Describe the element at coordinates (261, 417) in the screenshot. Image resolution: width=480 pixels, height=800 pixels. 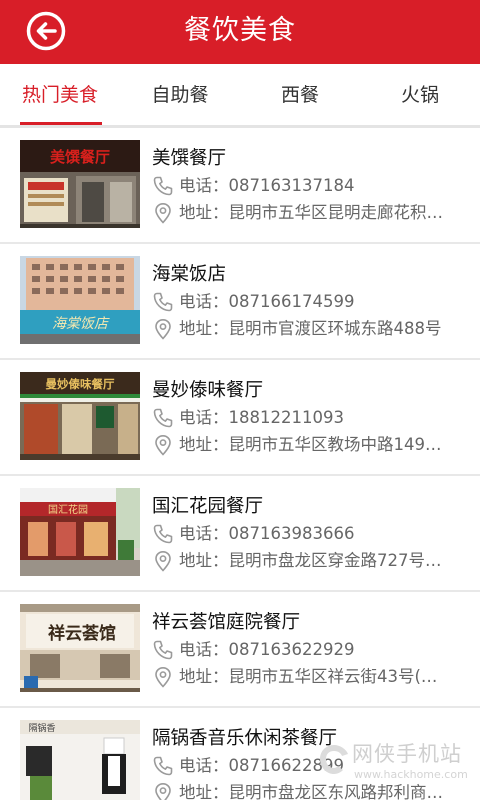
I see `phone-text: 电话：18812211093` at that location.